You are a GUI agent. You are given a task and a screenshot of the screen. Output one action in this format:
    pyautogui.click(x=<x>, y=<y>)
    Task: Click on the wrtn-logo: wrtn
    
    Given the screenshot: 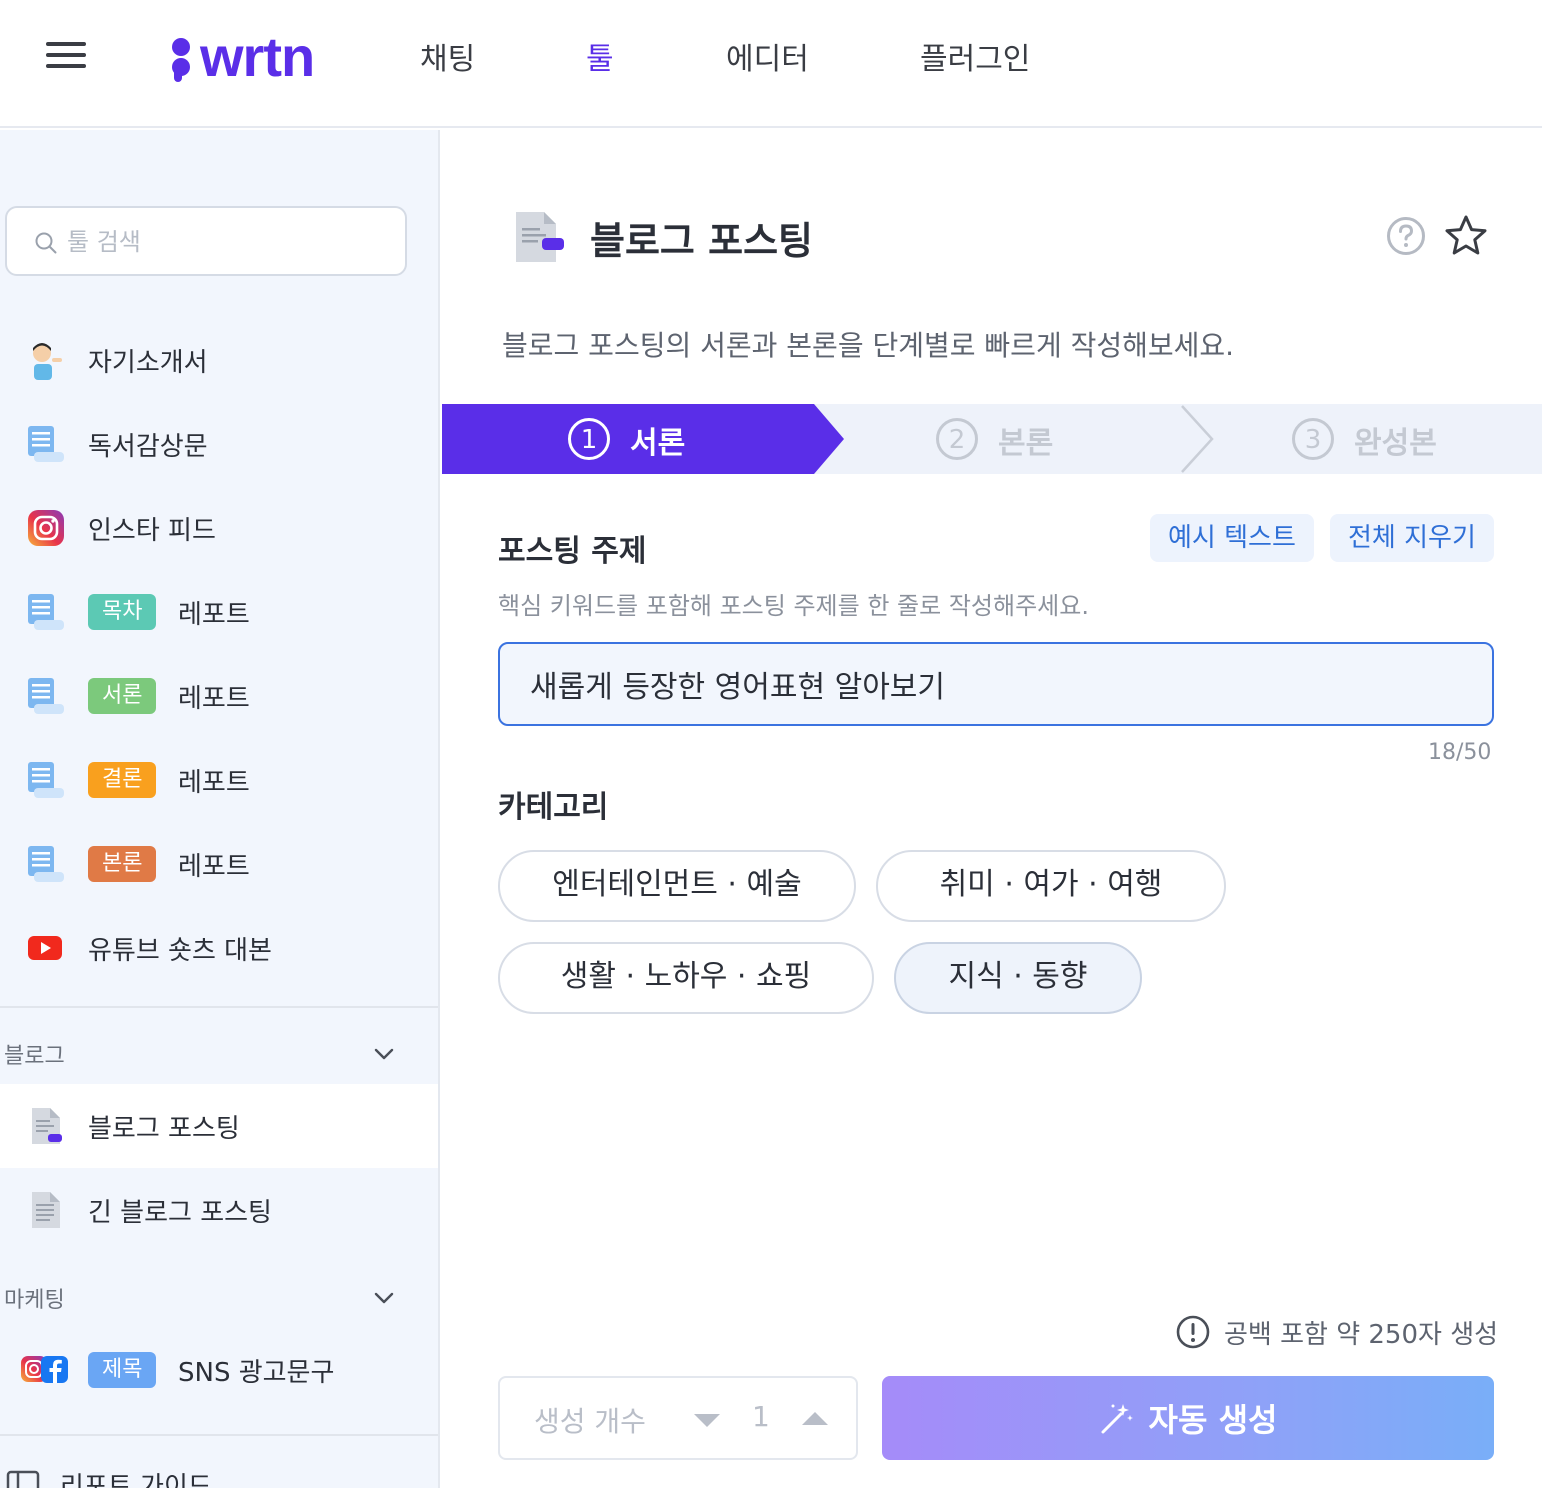 What is the action you would take?
    pyautogui.click(x=242, y=56)
    